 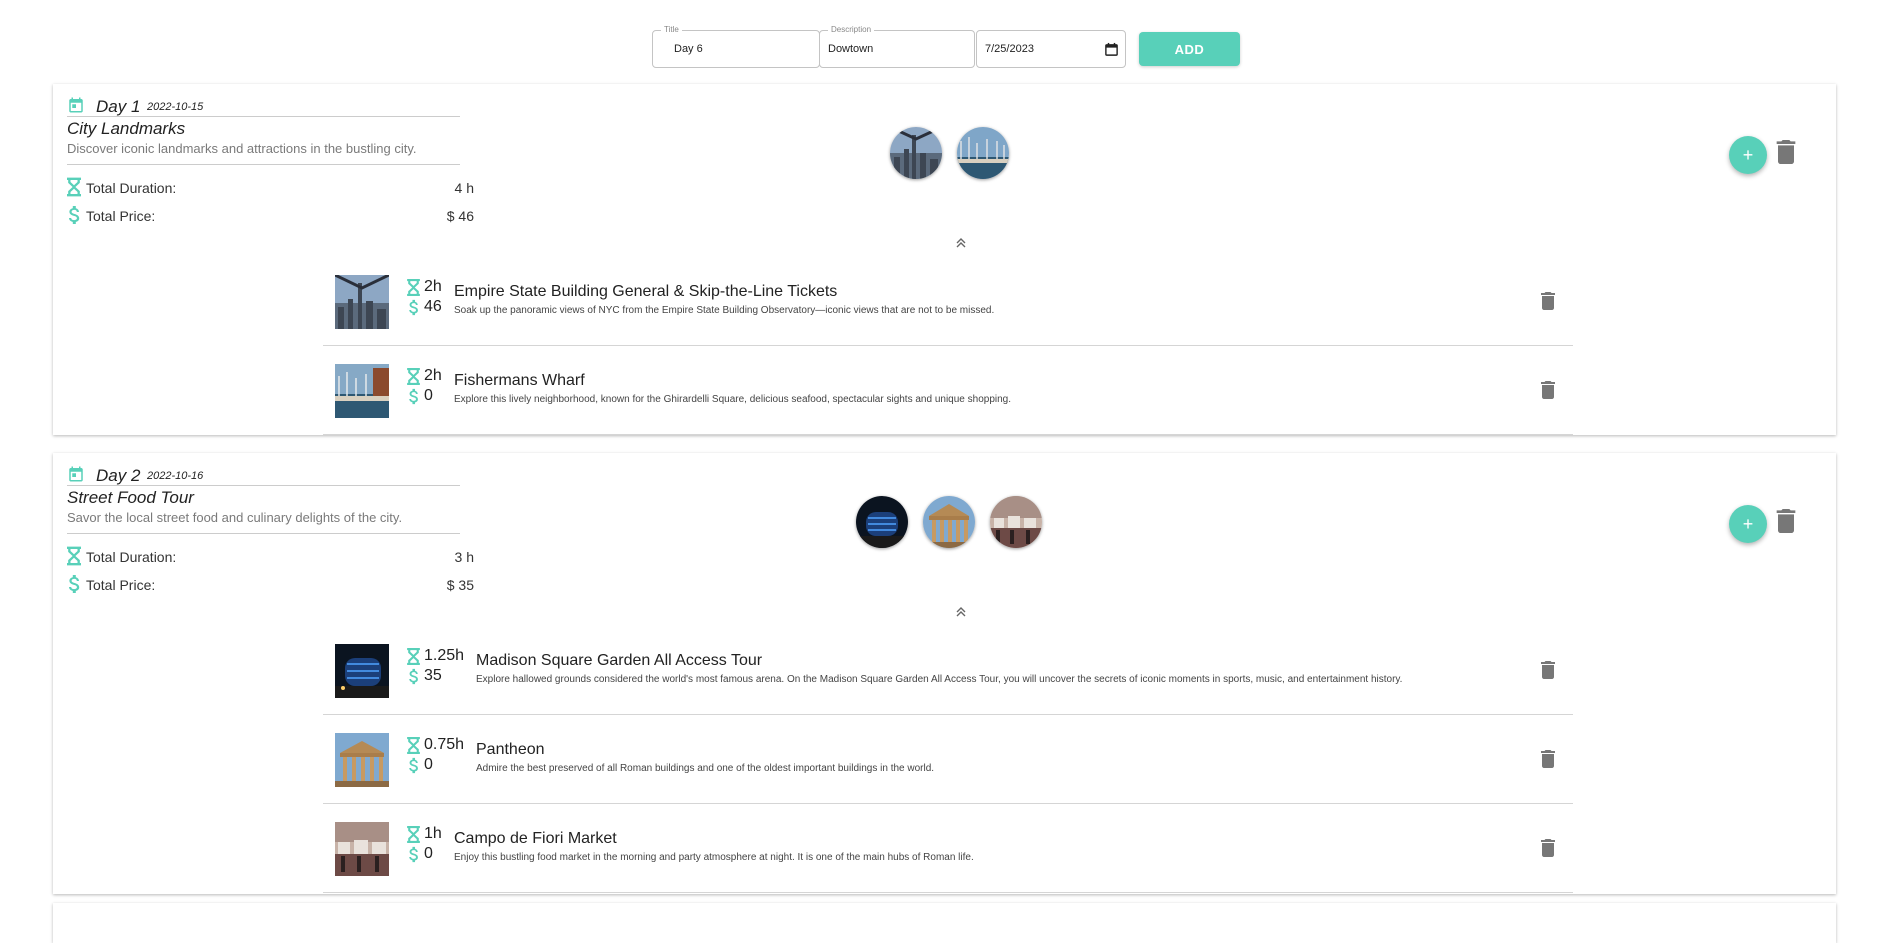 I want to click on total-duration-value: 4 h, so click(x=464, y=188).